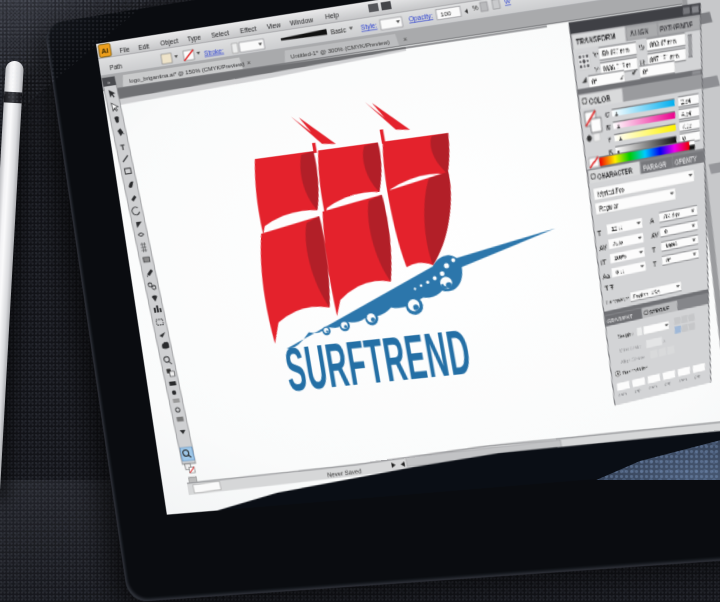 This screenshot has width=720, height=602. I want to click on svg-text: A, so click(652, 220).